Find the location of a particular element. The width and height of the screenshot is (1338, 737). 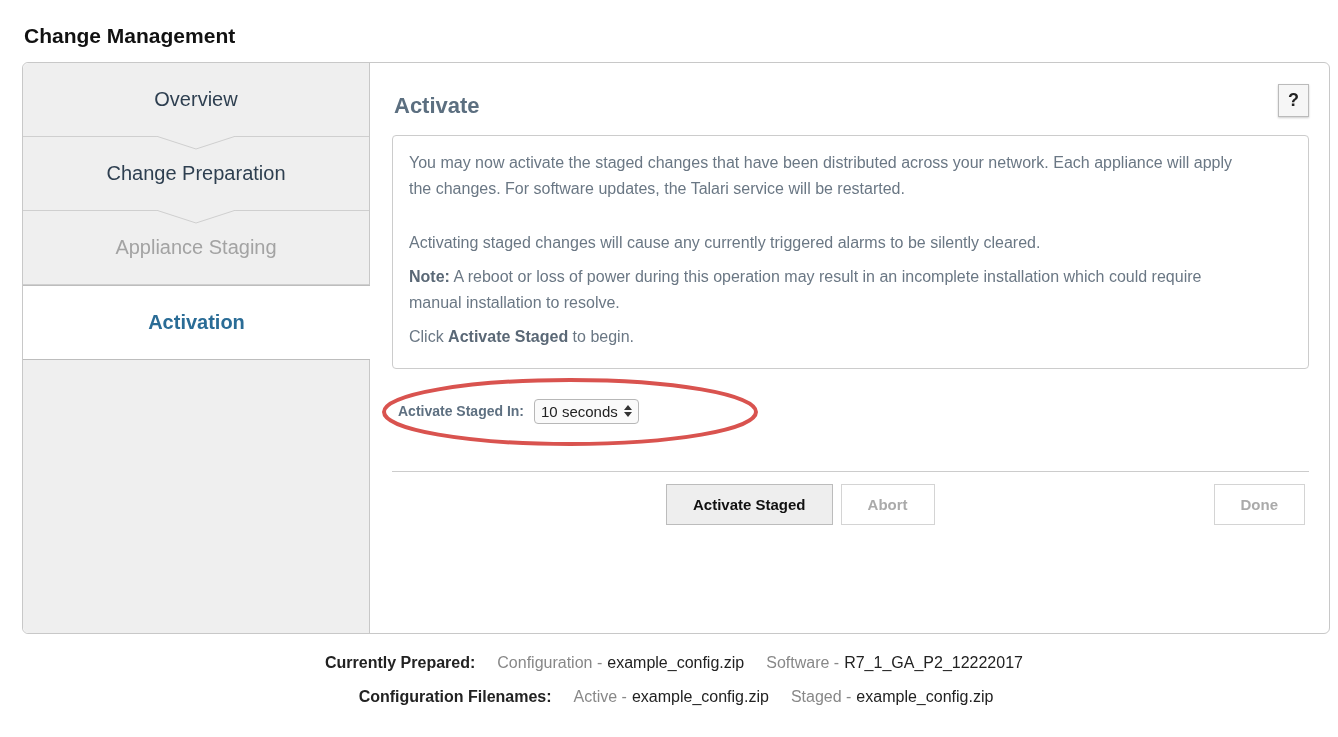

delay-label: Activate Staged In: is located at coordinates (461, 411).